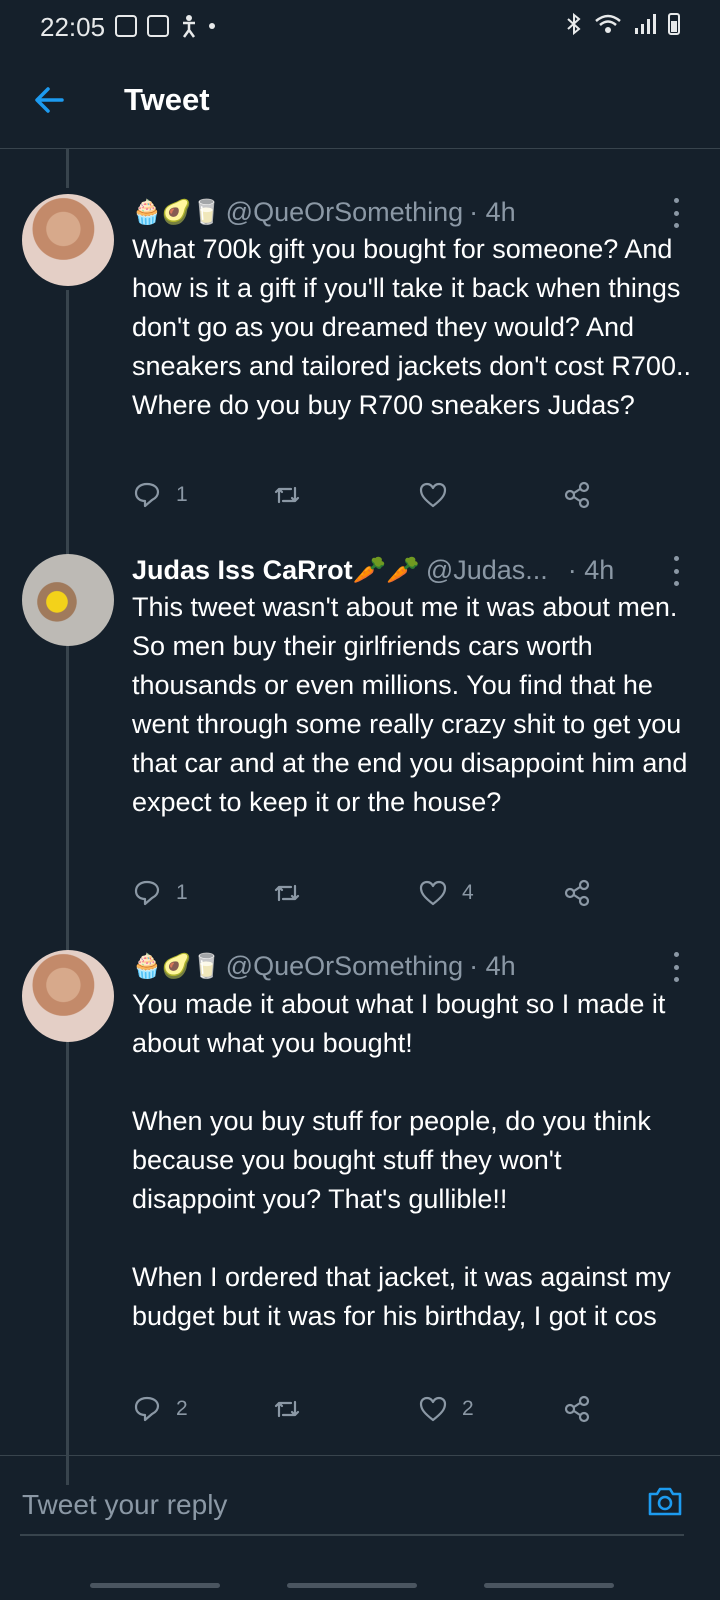 Image resolution: width=720 pixels, height=1600 pixels. Describe the element at coordinates (468, 1408) in the screenshot. I see `like-count: 2` at that location.